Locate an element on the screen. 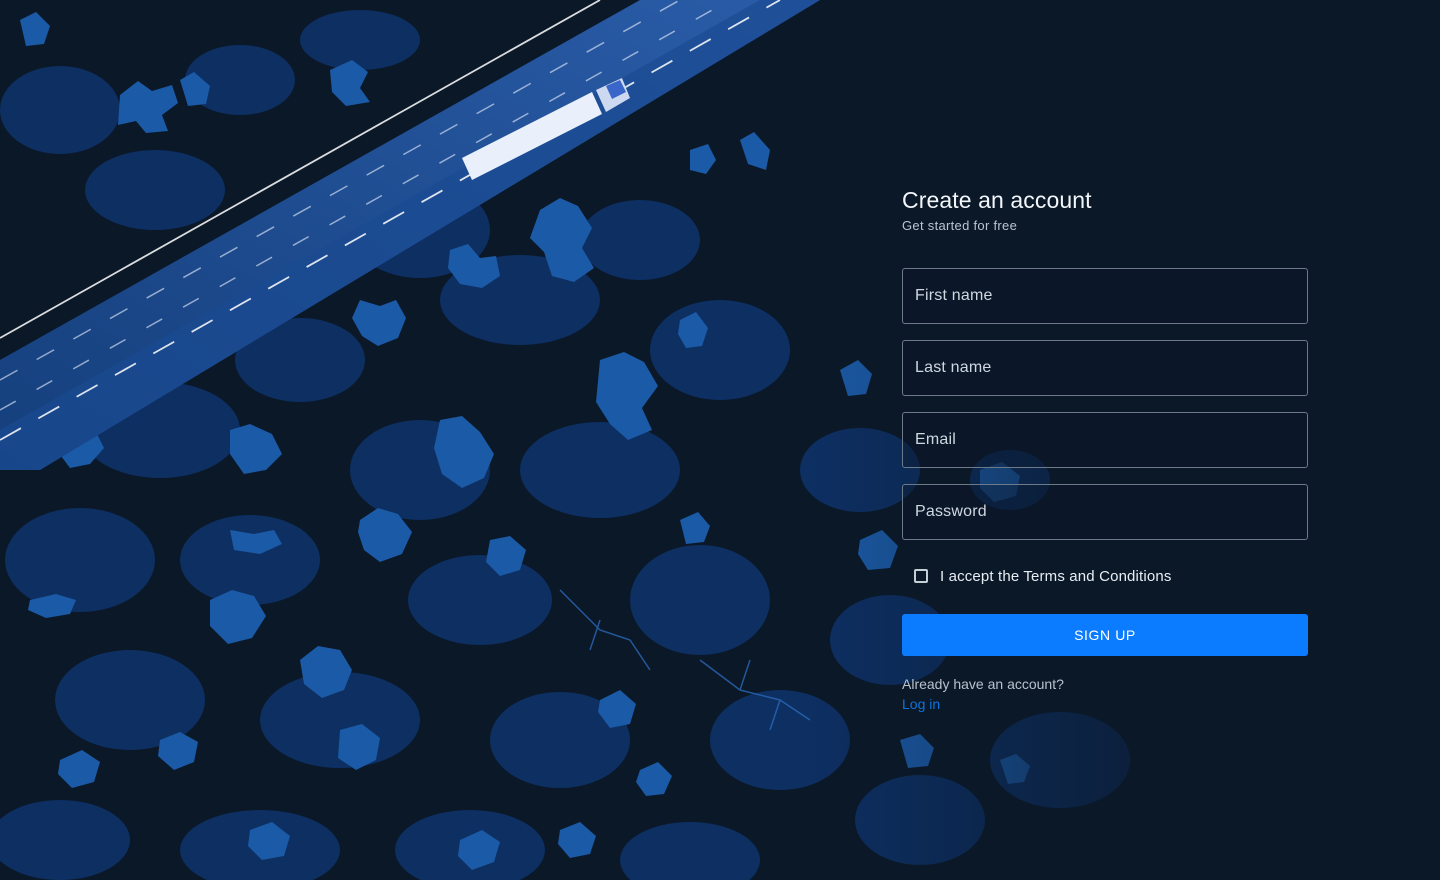 This screenshot has width=1440, height=880. password-input is located at coordinates (1105, 512).